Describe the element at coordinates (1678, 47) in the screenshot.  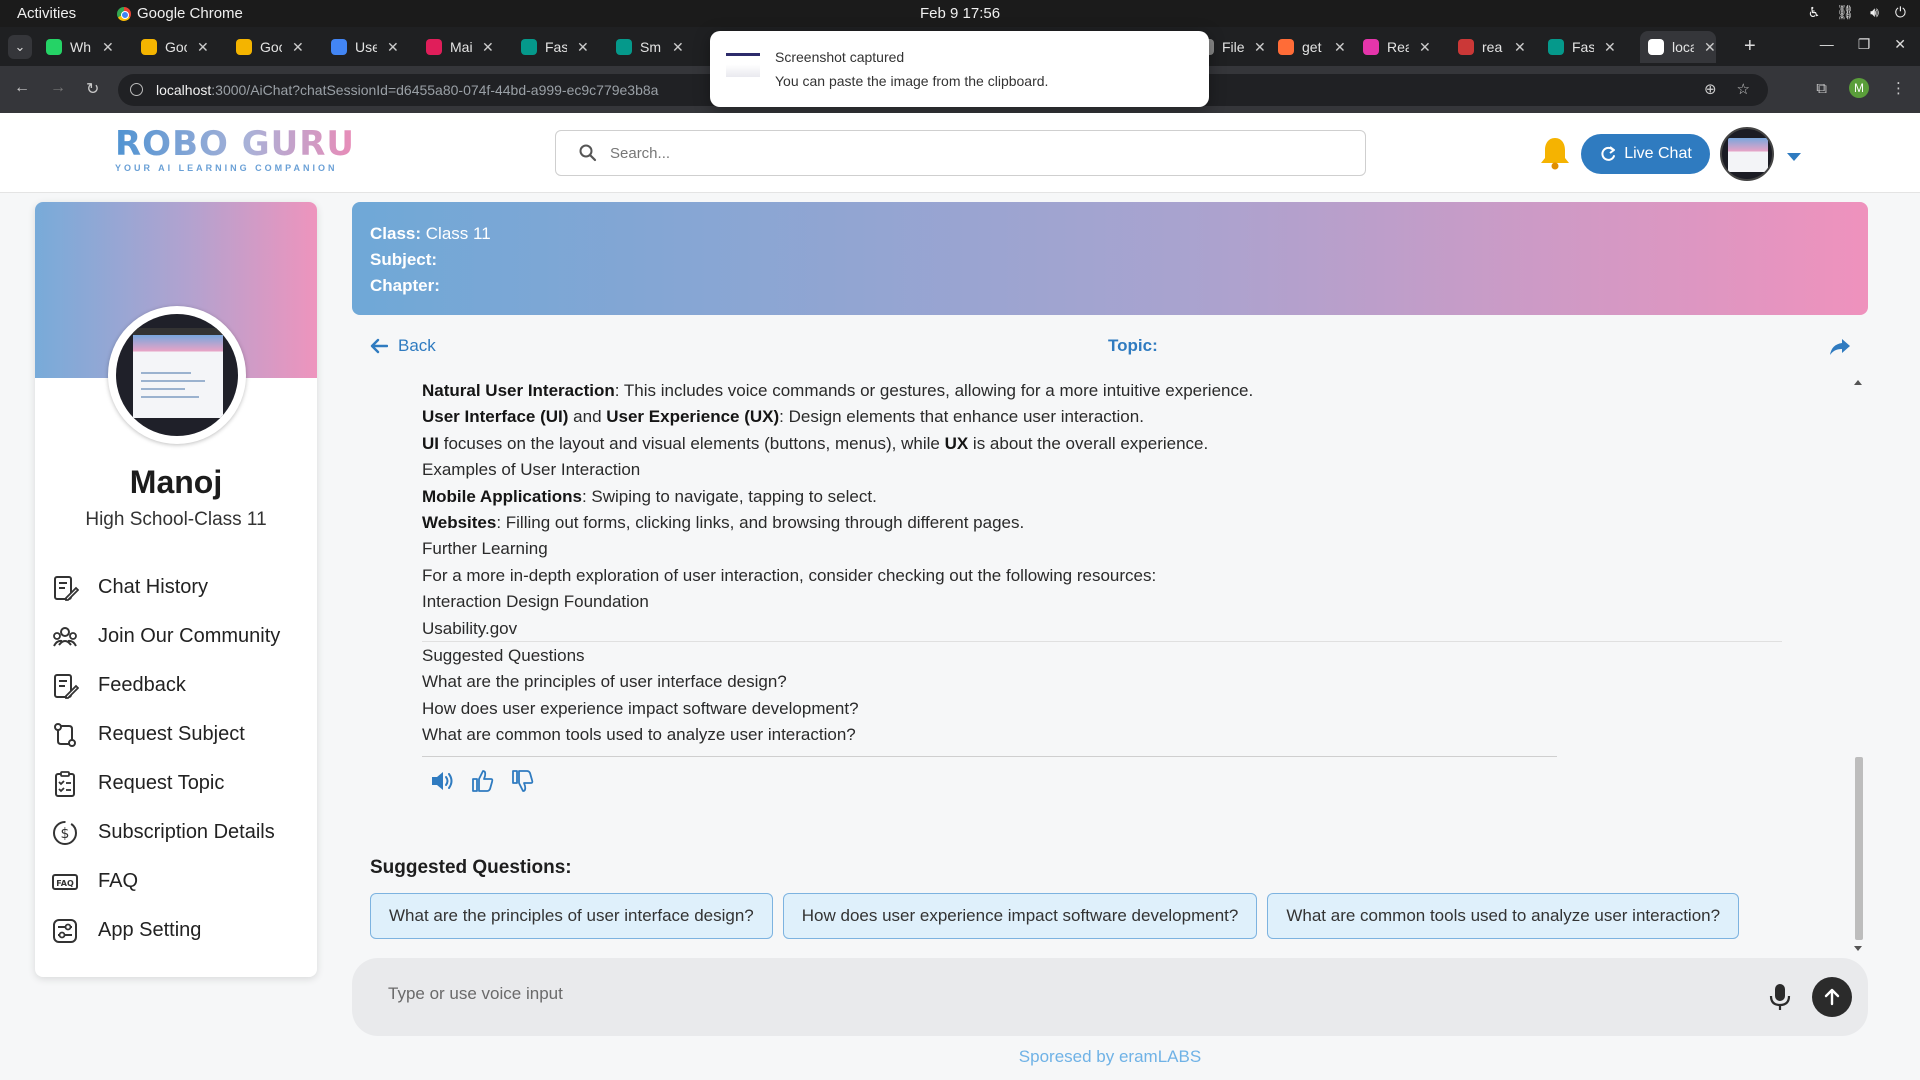
I see `browser-tab: loca ✕` at that location.